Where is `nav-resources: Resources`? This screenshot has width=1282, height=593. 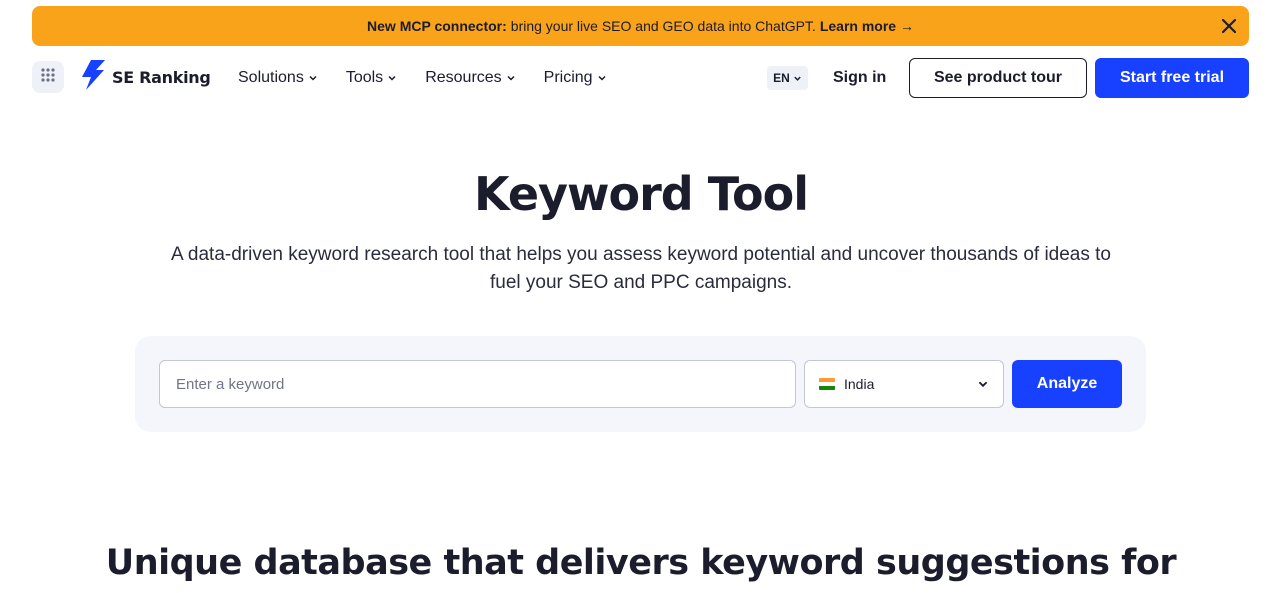 nav-resources: Resources is located at coordinates (470, 78).